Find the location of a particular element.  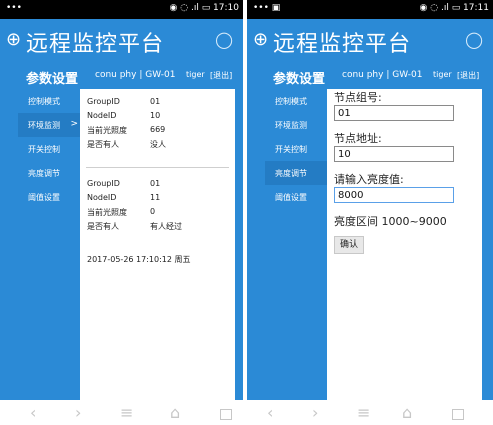

row-value: 11 is located at coordinates (155, 197).